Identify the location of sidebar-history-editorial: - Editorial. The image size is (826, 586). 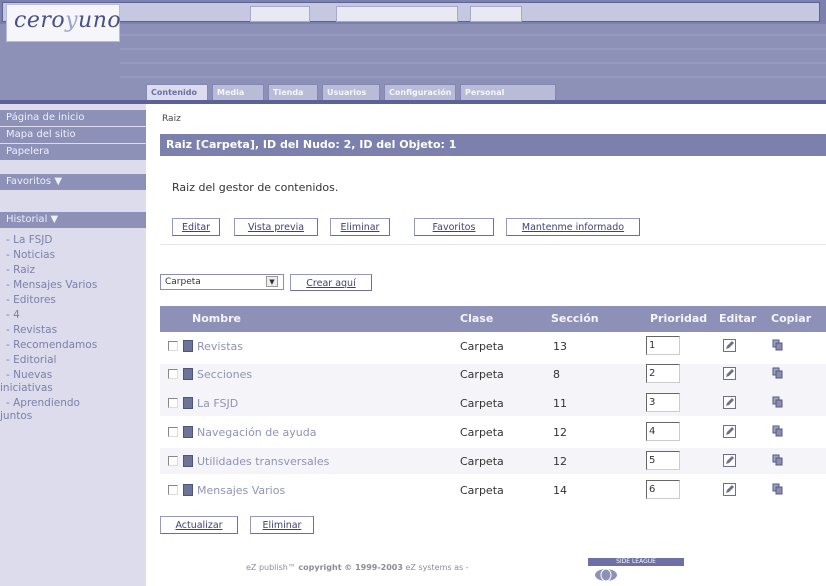
(76, 360).